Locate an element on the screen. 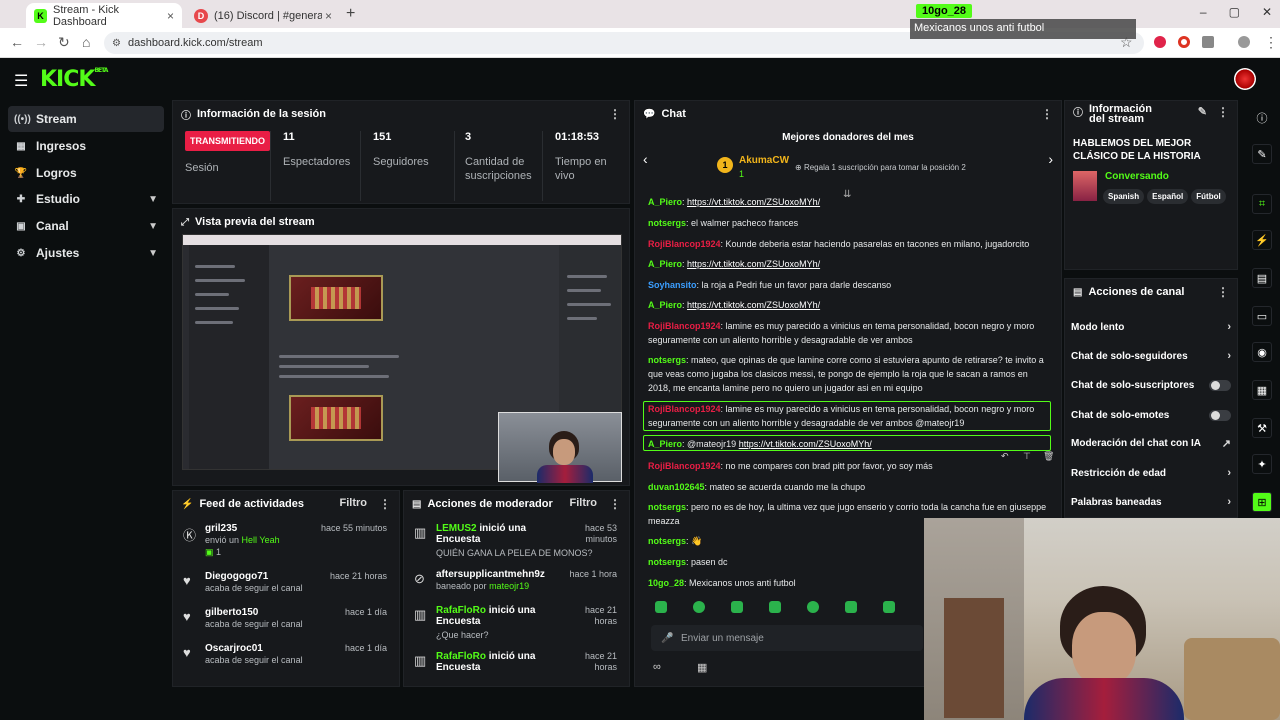 This screenshot has height=720, width=1280. tab-discord: D (16) Discord | #general | M × is located at coordinates (263, 15).